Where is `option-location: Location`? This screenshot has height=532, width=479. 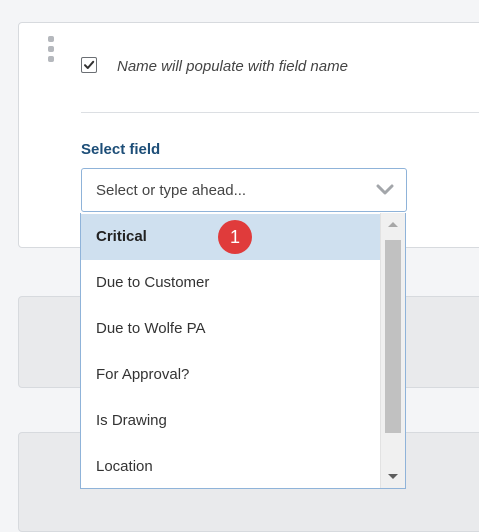
option-location: Location is located at coordinates (231, 466).